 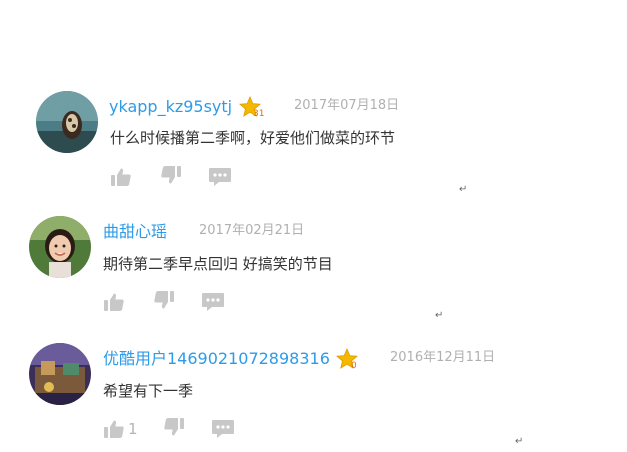 I want to click on comment-date: 2016年12月11日, so click(x=443, y=357).